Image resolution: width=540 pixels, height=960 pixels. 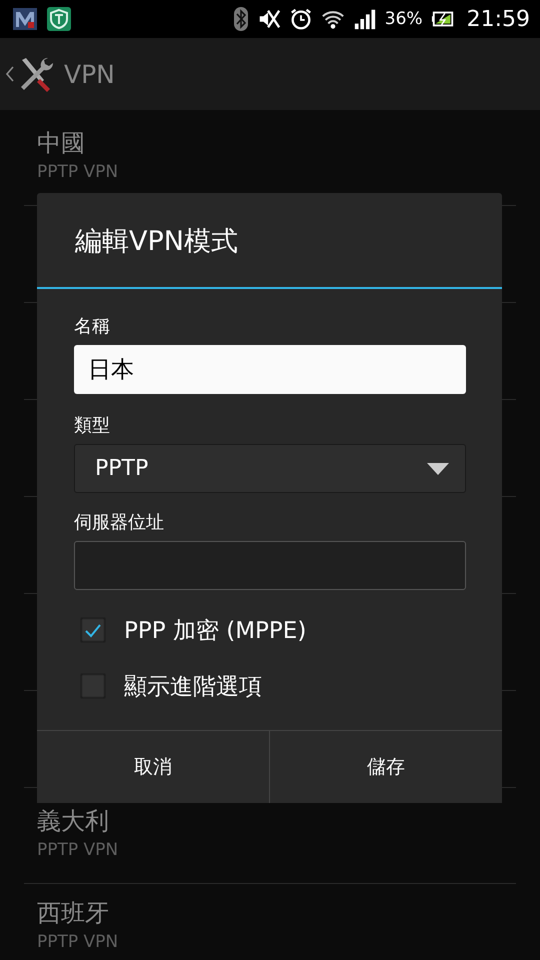 What do you see at coordinates (25, 19) in the screenshot?
I see `app-icon` at bounding box center [25, 19].